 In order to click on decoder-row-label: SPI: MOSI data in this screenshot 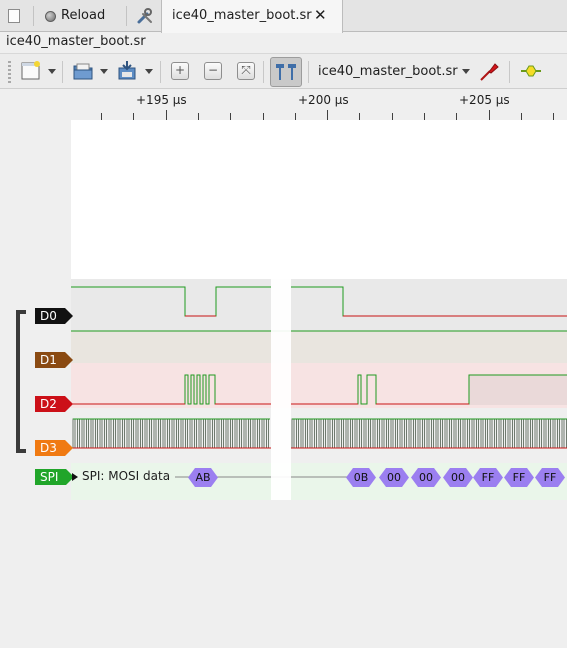, I will do `click(126, 476)`.